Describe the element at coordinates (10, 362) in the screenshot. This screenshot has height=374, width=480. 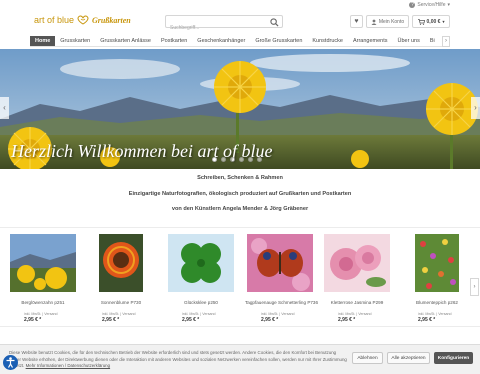
I see `accessibility-icon` at that location.